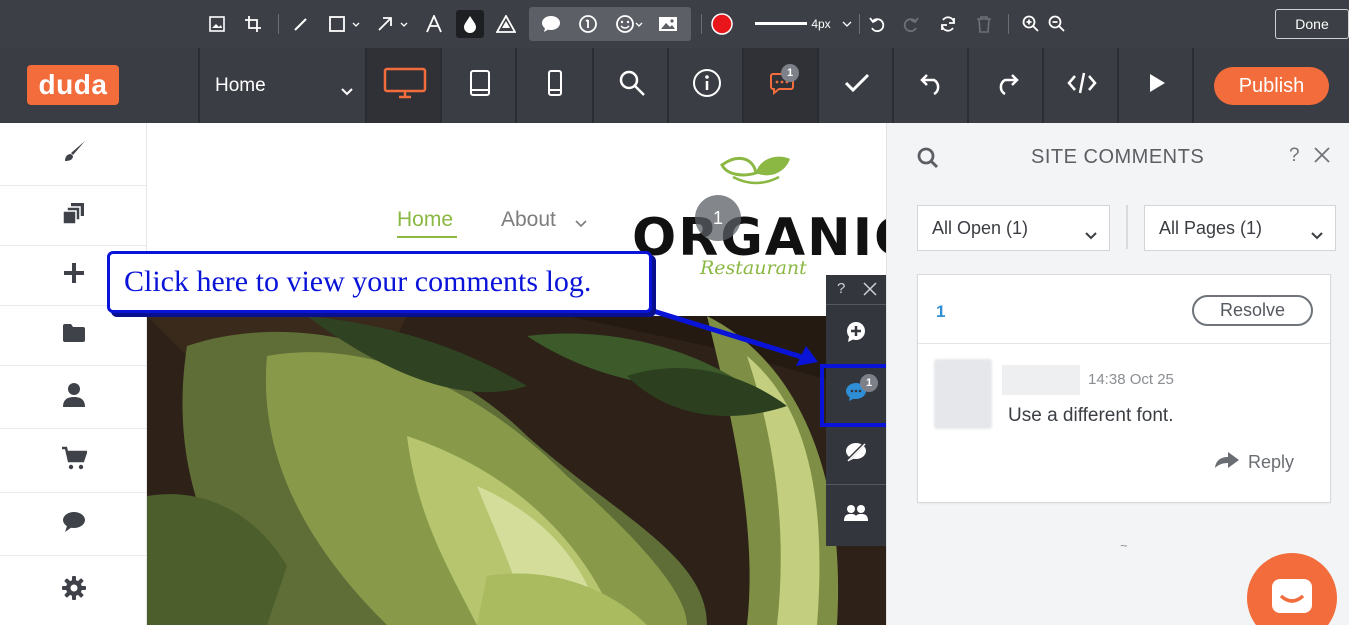 The image size is (1349, 625). I want to click on card-divider, so click(1124, 343).